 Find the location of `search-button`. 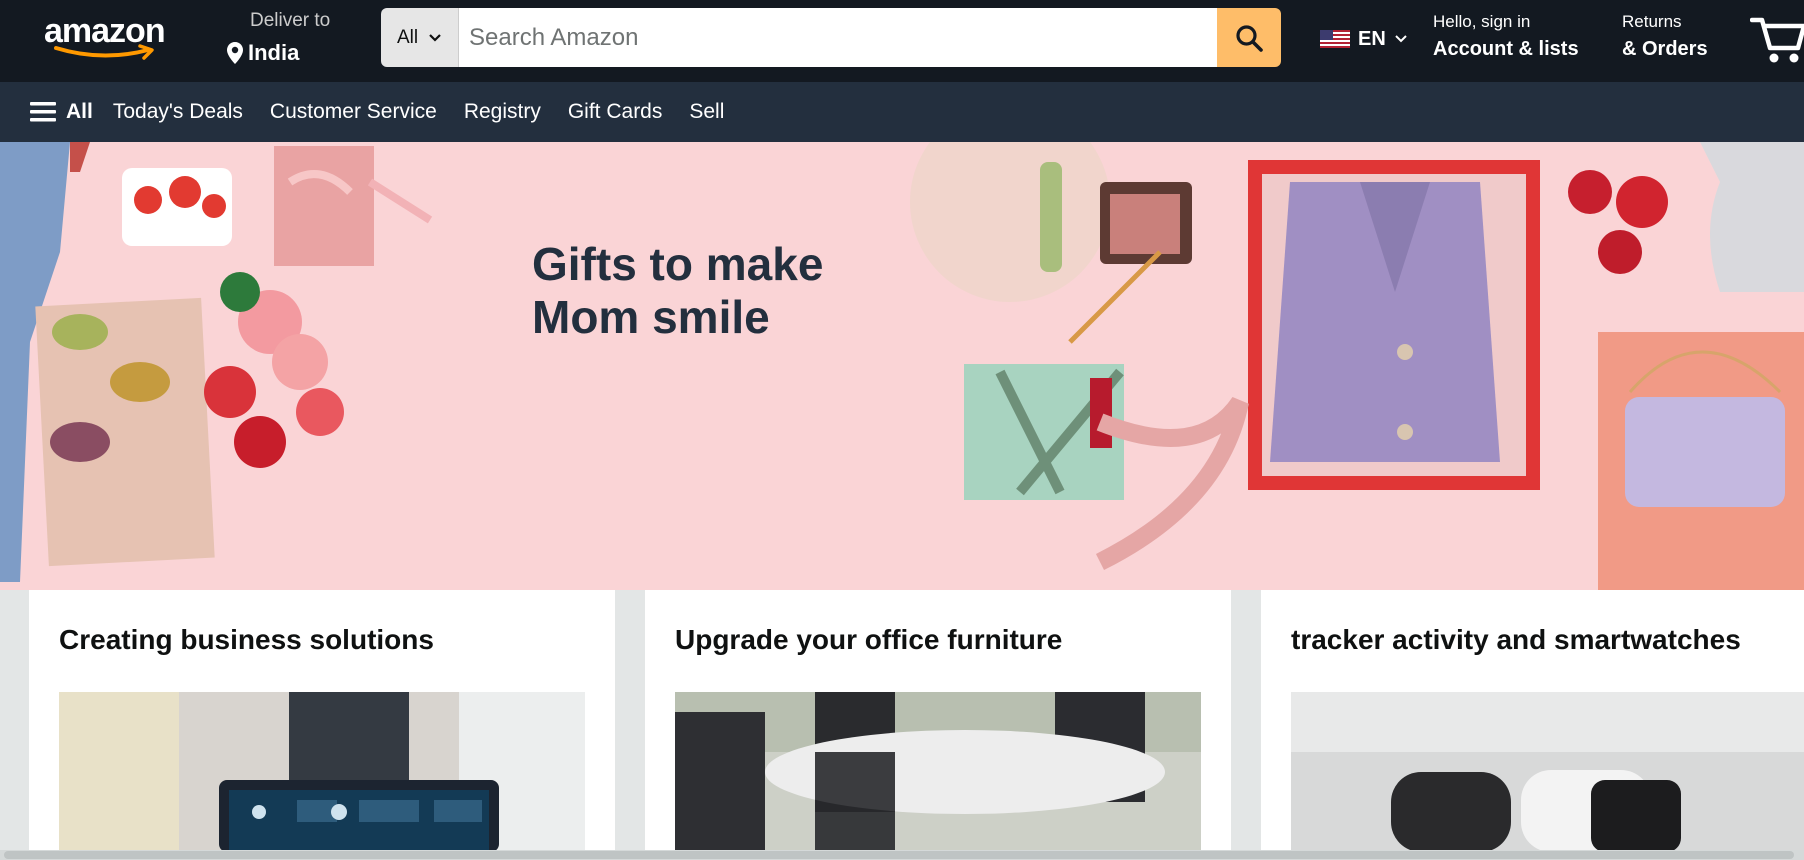

search-button is located at coordinates (1249, 37).